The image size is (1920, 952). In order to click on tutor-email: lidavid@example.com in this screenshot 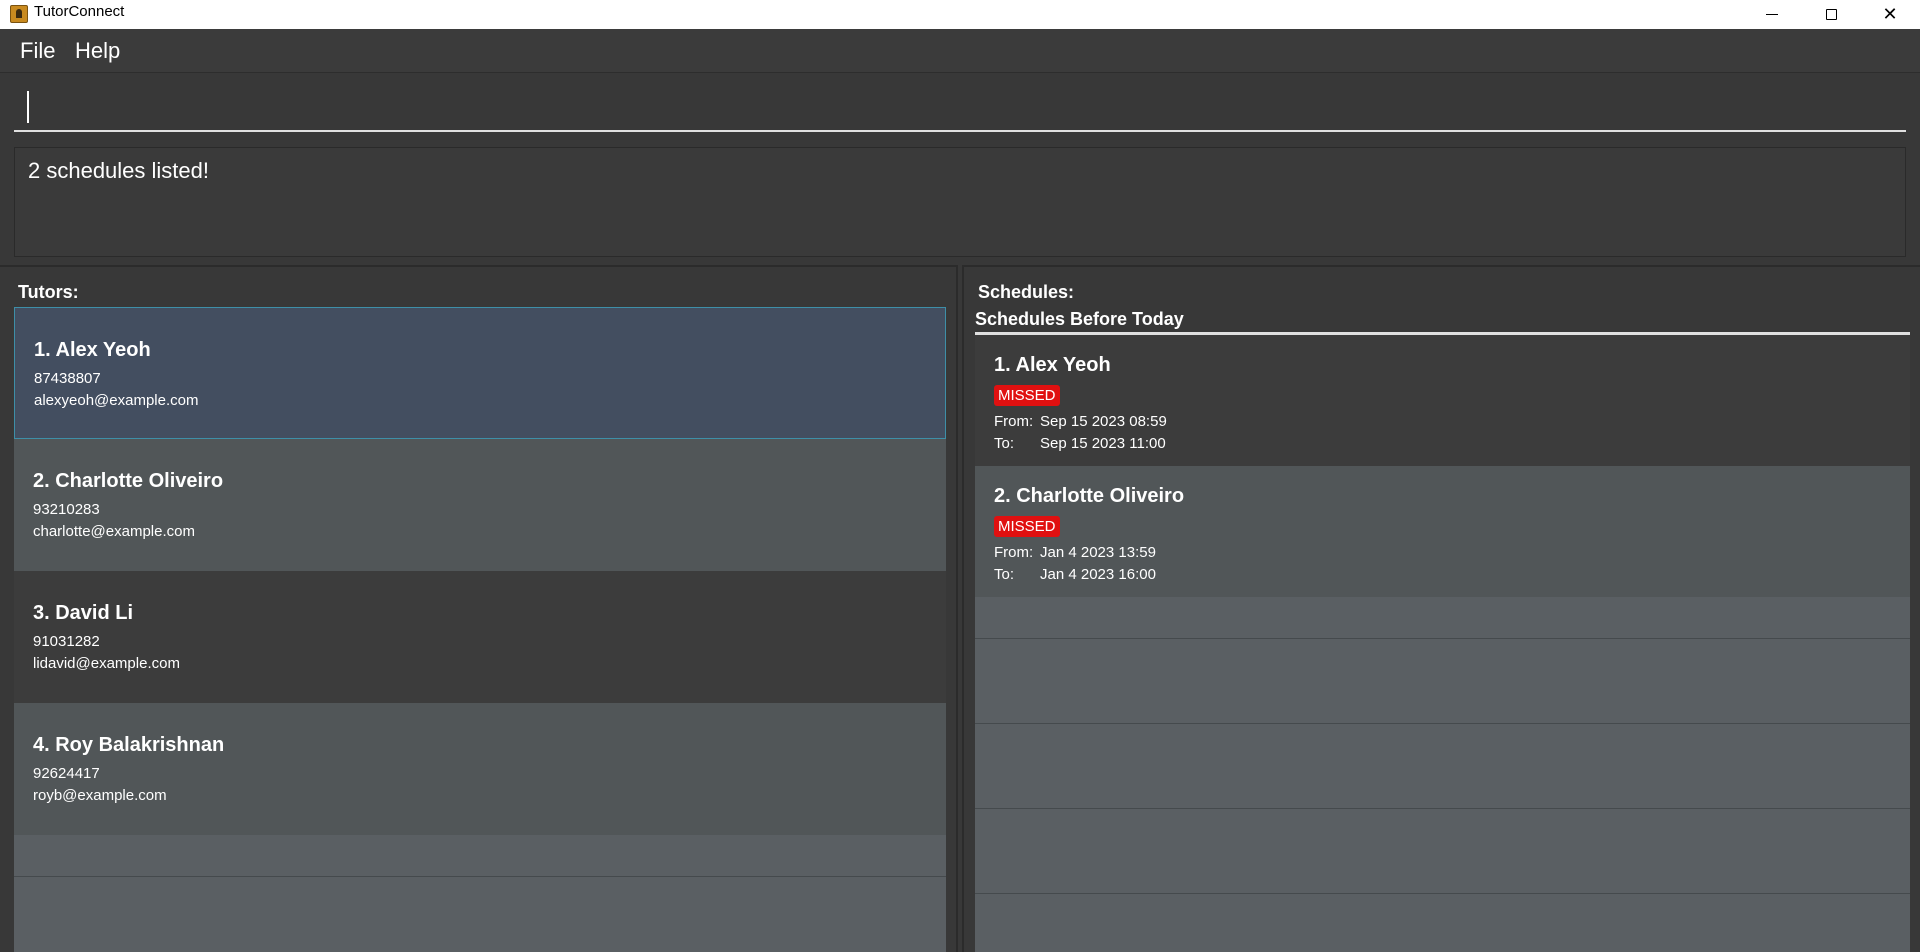, I will do `click(106, 663)`.